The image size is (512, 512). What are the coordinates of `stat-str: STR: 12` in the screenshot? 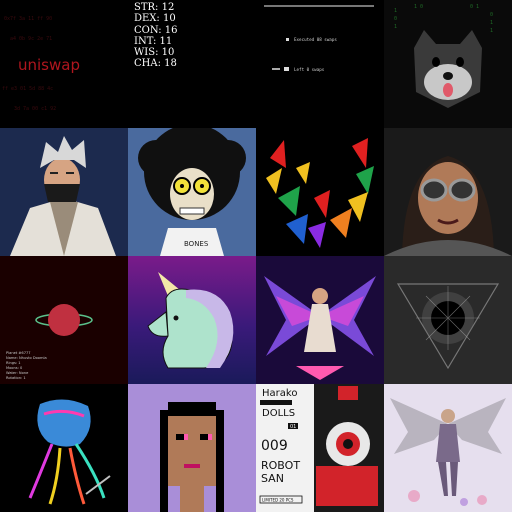 It's located at (154, 7).